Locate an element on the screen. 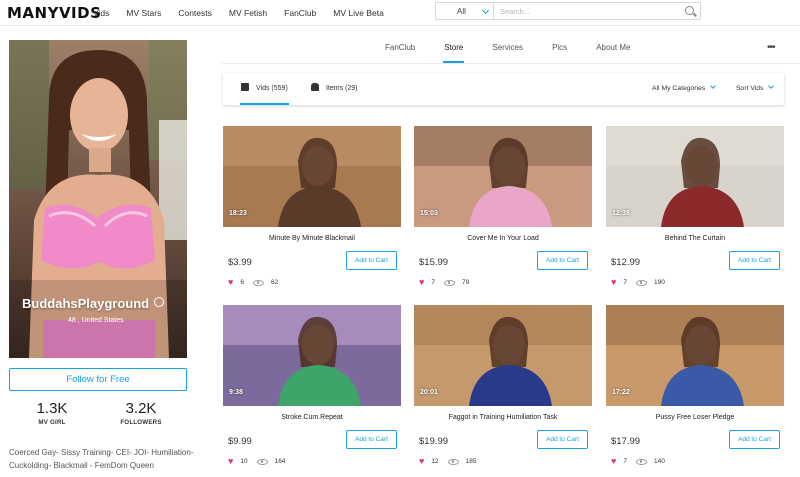 This screenshot has width=800, height=477. video-price: $19.99 is located at coordinates (434, 441).